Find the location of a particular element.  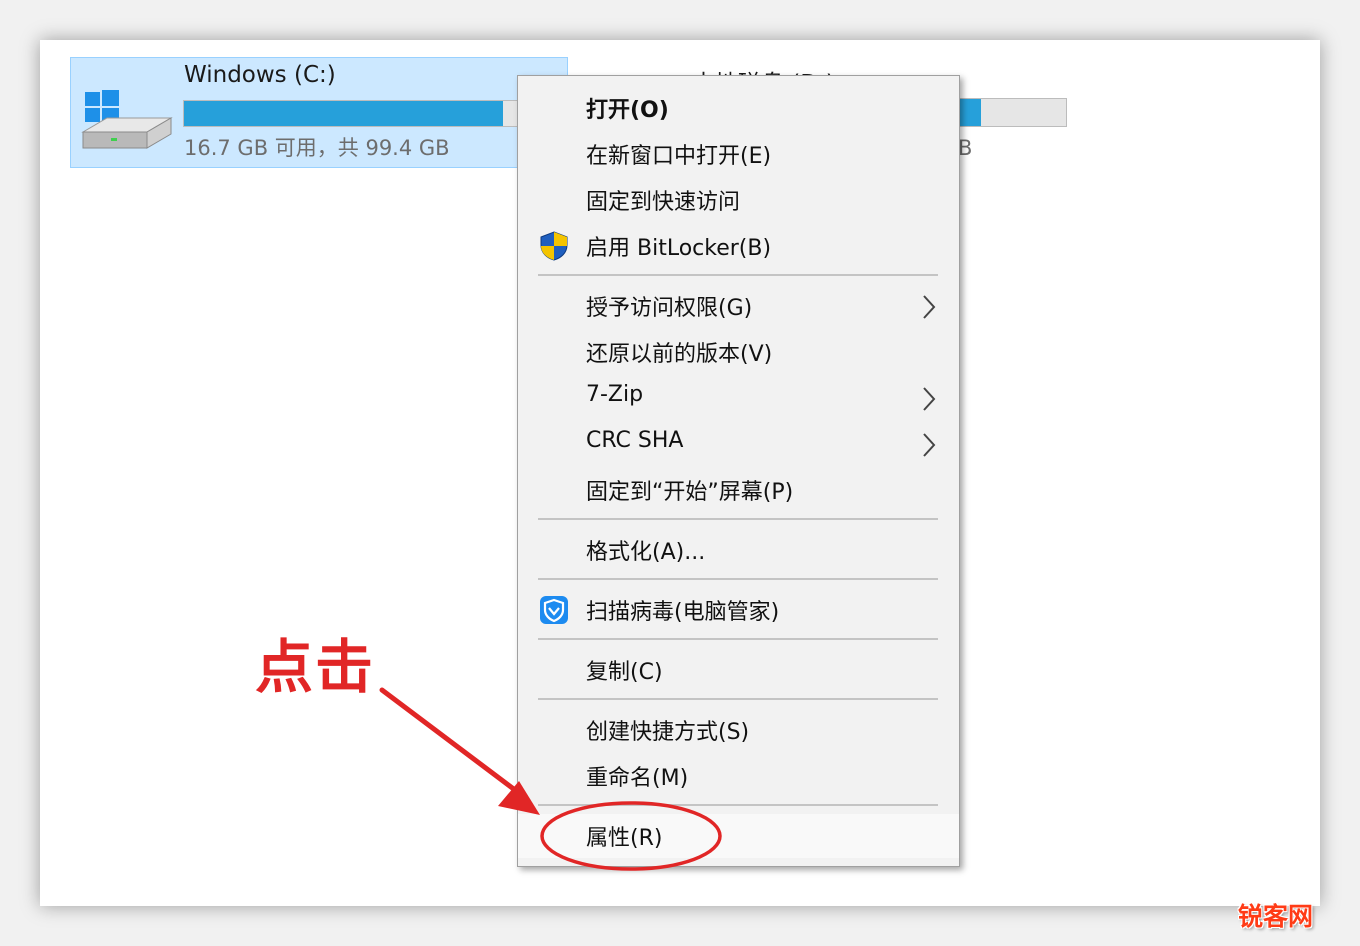

drive-c-usage-fill is located at coordinates (343, 113).